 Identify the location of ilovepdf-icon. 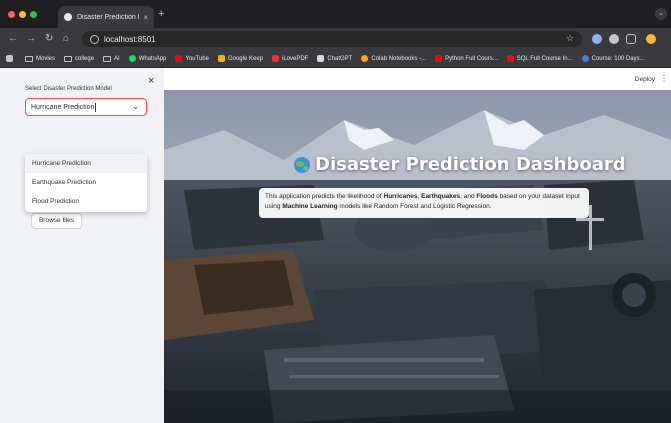
(275, 58).